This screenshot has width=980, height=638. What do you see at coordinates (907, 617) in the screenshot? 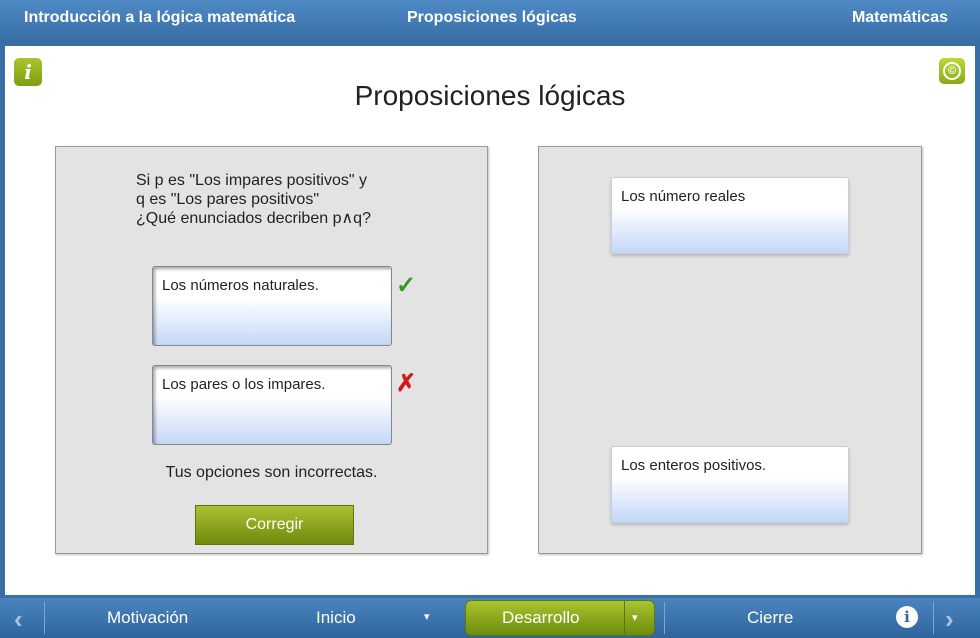
I see `info-icon: i` at bounding box center [907, 617].